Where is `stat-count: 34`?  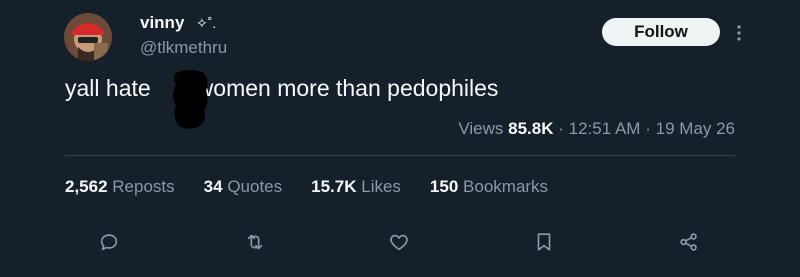
stat-count: 34 is located at coordinates (213, 186).